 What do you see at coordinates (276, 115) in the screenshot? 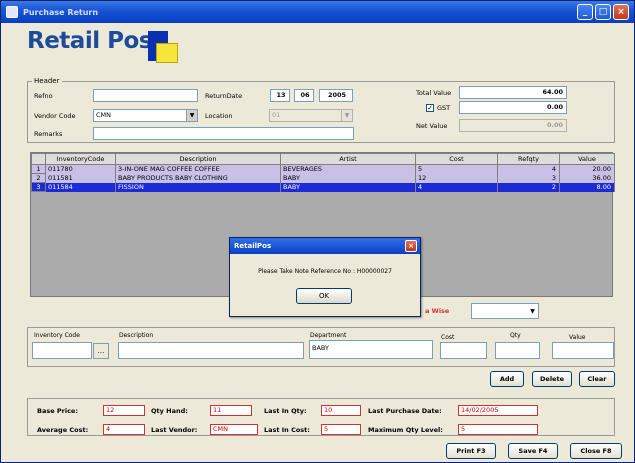
I see `location-value: 01` at bounding box center [276, 115].